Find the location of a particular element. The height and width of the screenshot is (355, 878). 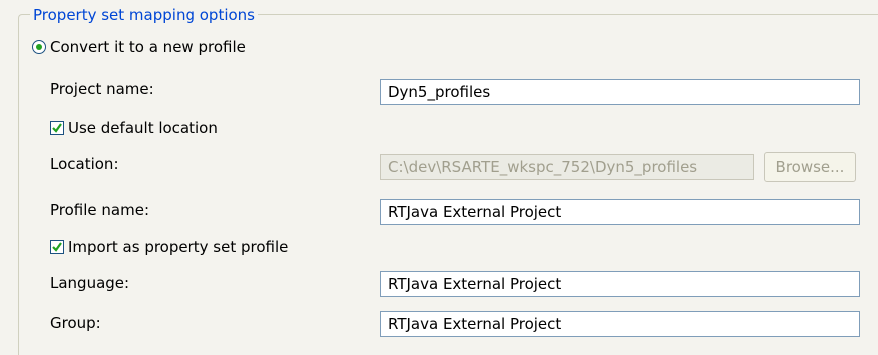

import-as-profile-label: Import as property set profile is located at coordinates (178, 247).